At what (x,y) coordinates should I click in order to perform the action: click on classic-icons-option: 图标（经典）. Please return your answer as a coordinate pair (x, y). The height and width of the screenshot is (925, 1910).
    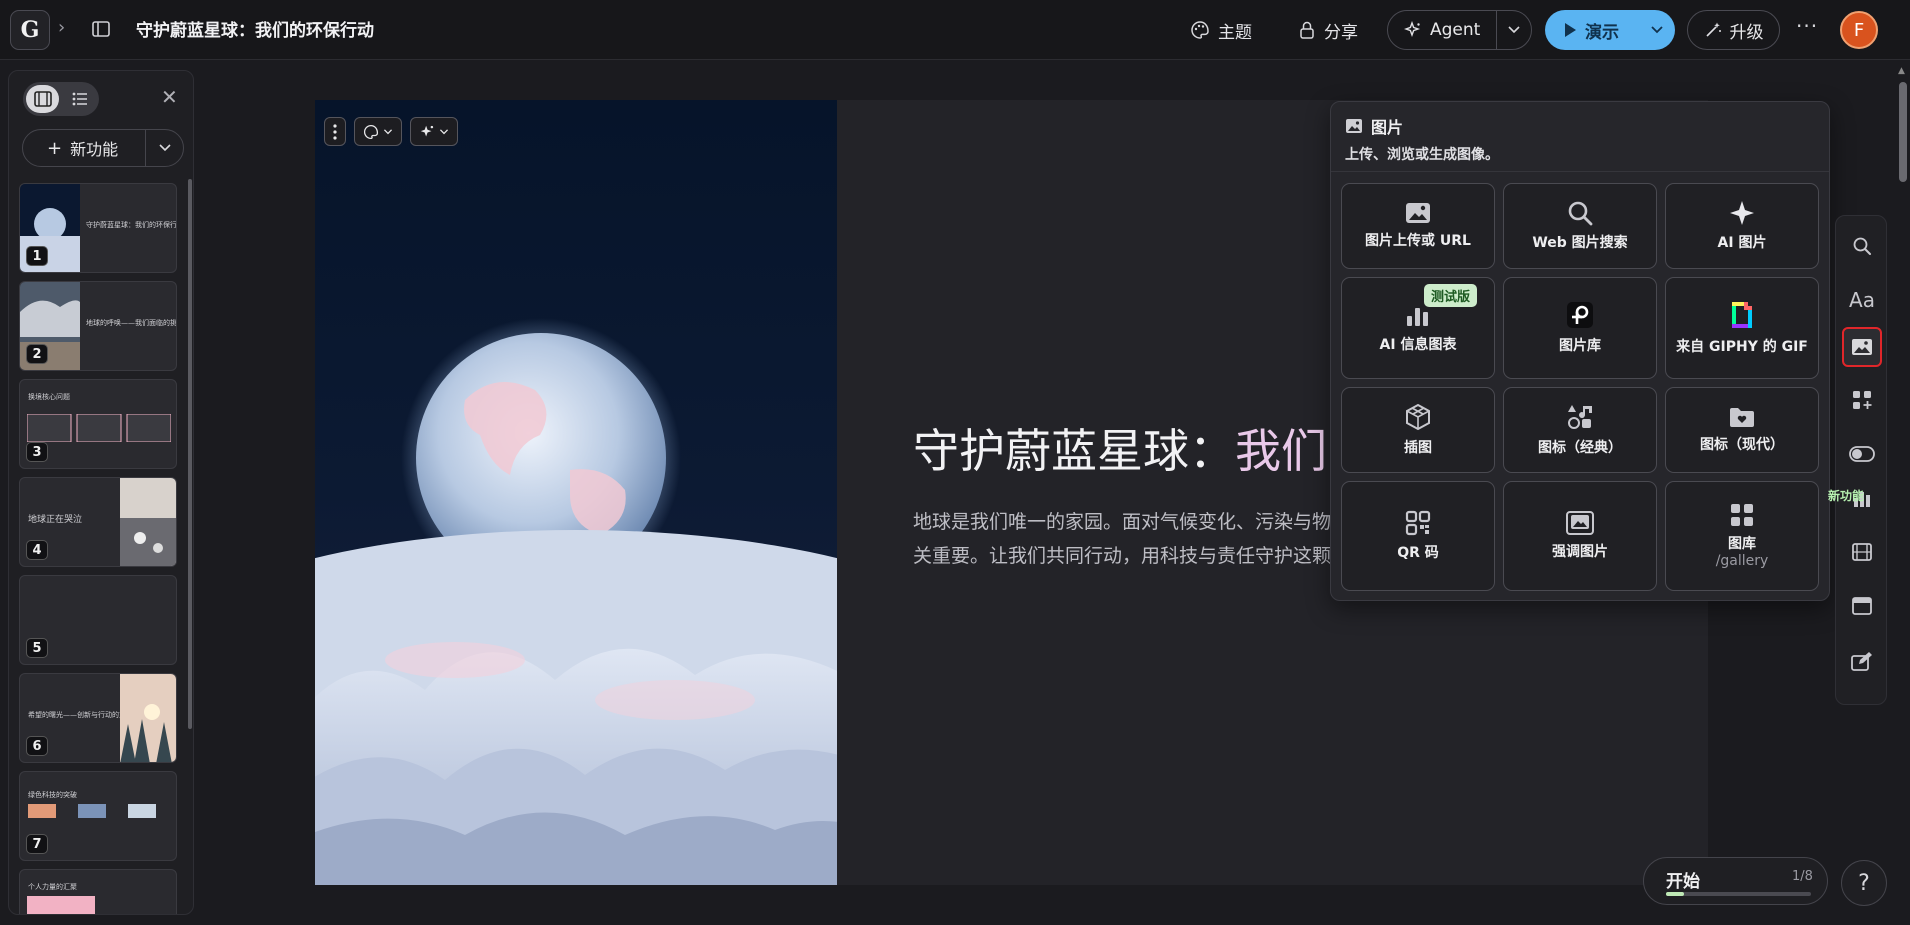
    Looking at the image, I should click on (1580, 430).